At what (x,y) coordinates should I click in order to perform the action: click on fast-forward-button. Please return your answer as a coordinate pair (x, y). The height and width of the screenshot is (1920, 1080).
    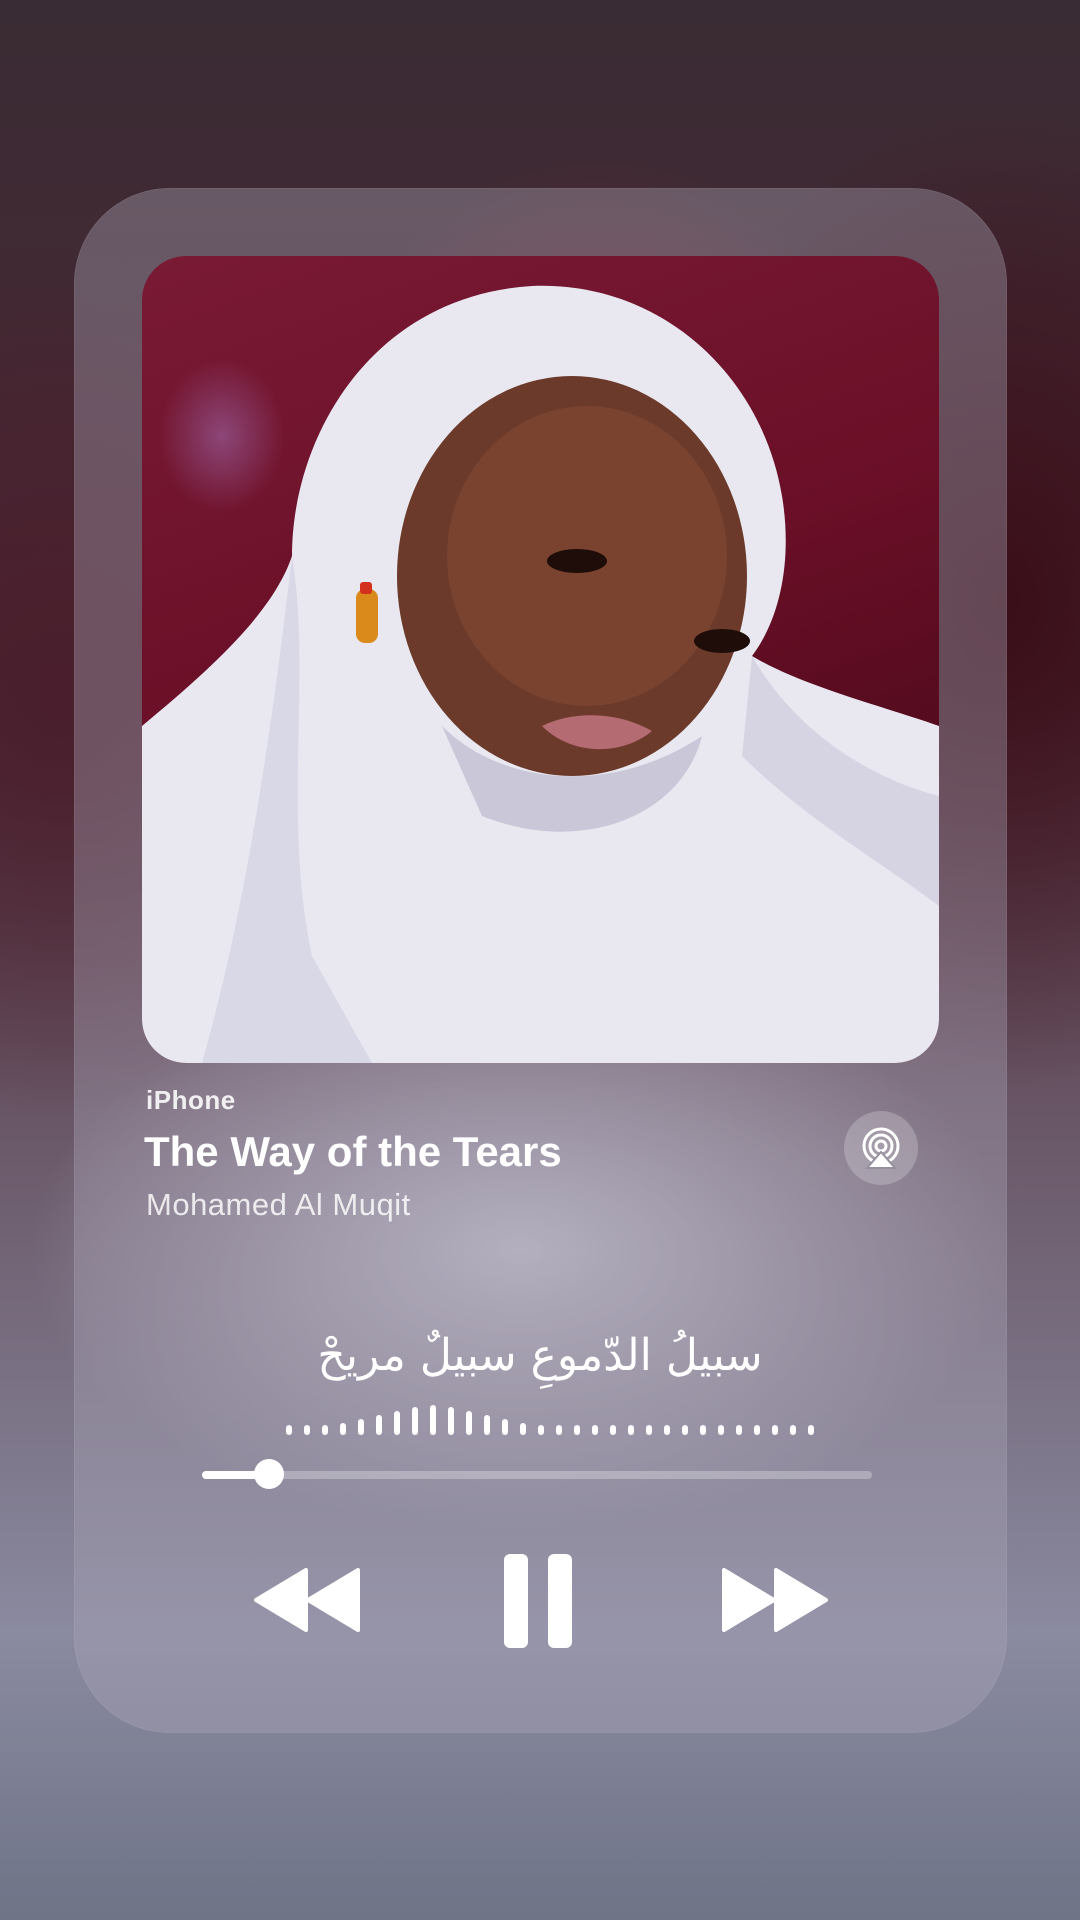
    Looking at the image, I should click on (774, 1600).